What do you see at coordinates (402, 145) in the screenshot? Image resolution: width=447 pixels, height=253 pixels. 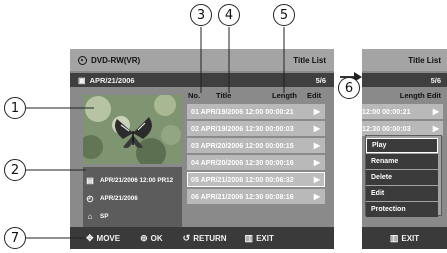 I see `menu-item-play: Play` at bounding box center [402, 145].